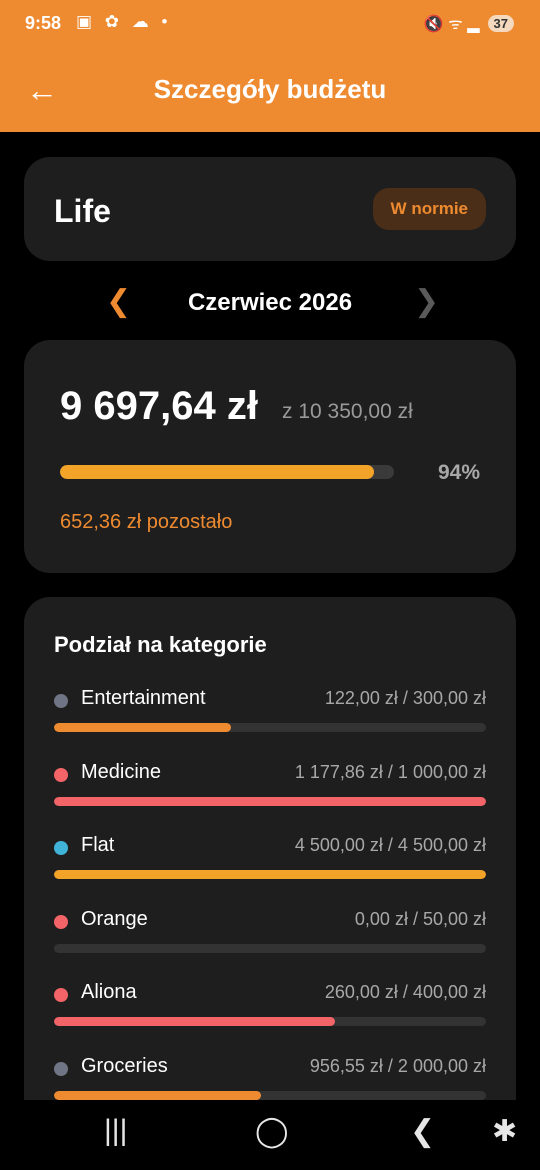 The width and height of the screenshot is (540, 1170). What do you see at coordinates (405, 992) in the screenshot?
I see `category-amount: 260,00 zł / 400,00 zł` at bounding box center [405, 992].